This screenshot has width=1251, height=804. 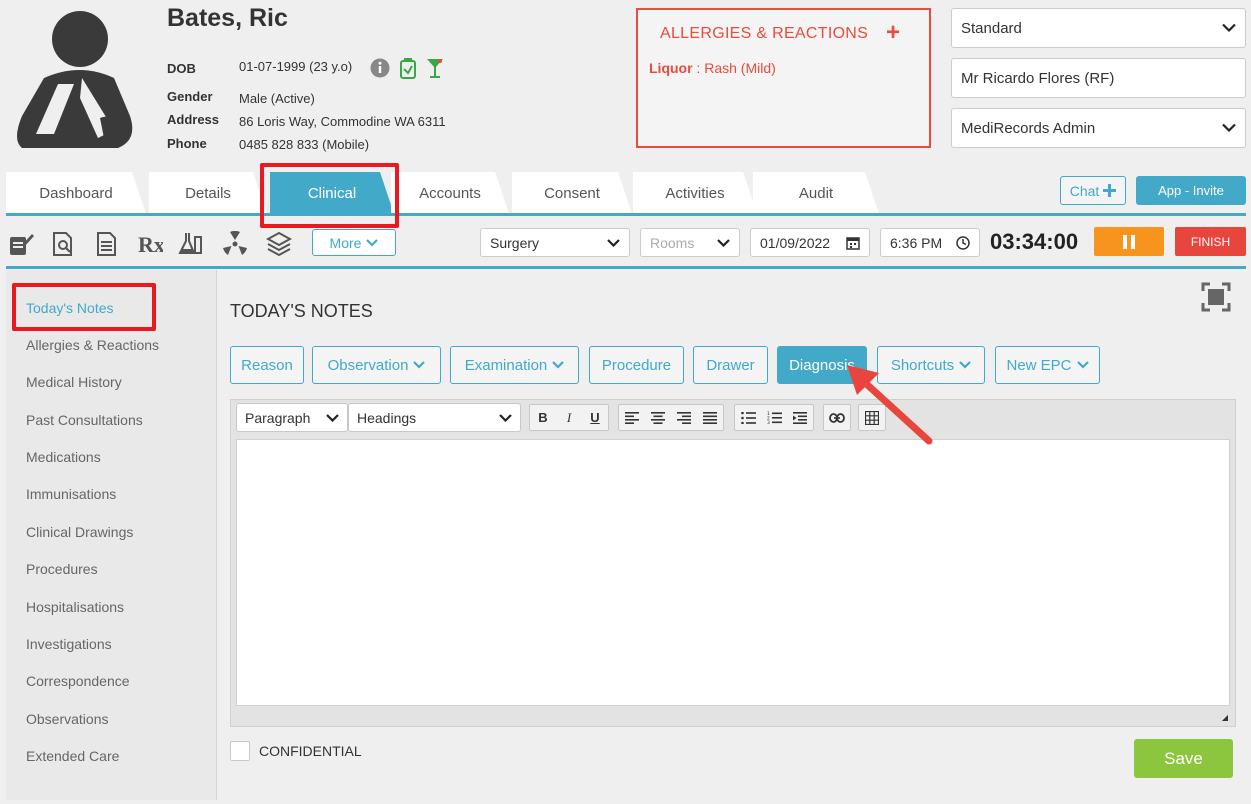 I want to click on consult-timer: 03:34:00, so click(x=1034, y=241).